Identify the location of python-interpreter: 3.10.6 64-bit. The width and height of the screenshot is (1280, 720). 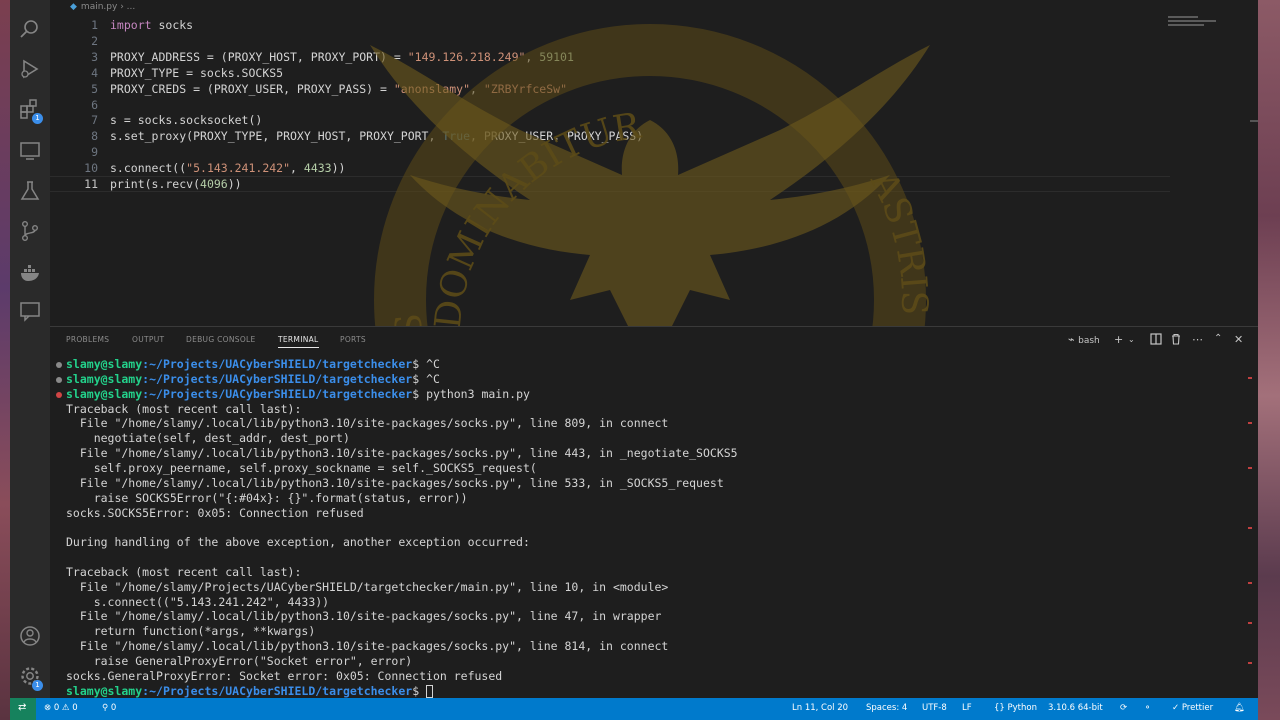
(1075, 708).